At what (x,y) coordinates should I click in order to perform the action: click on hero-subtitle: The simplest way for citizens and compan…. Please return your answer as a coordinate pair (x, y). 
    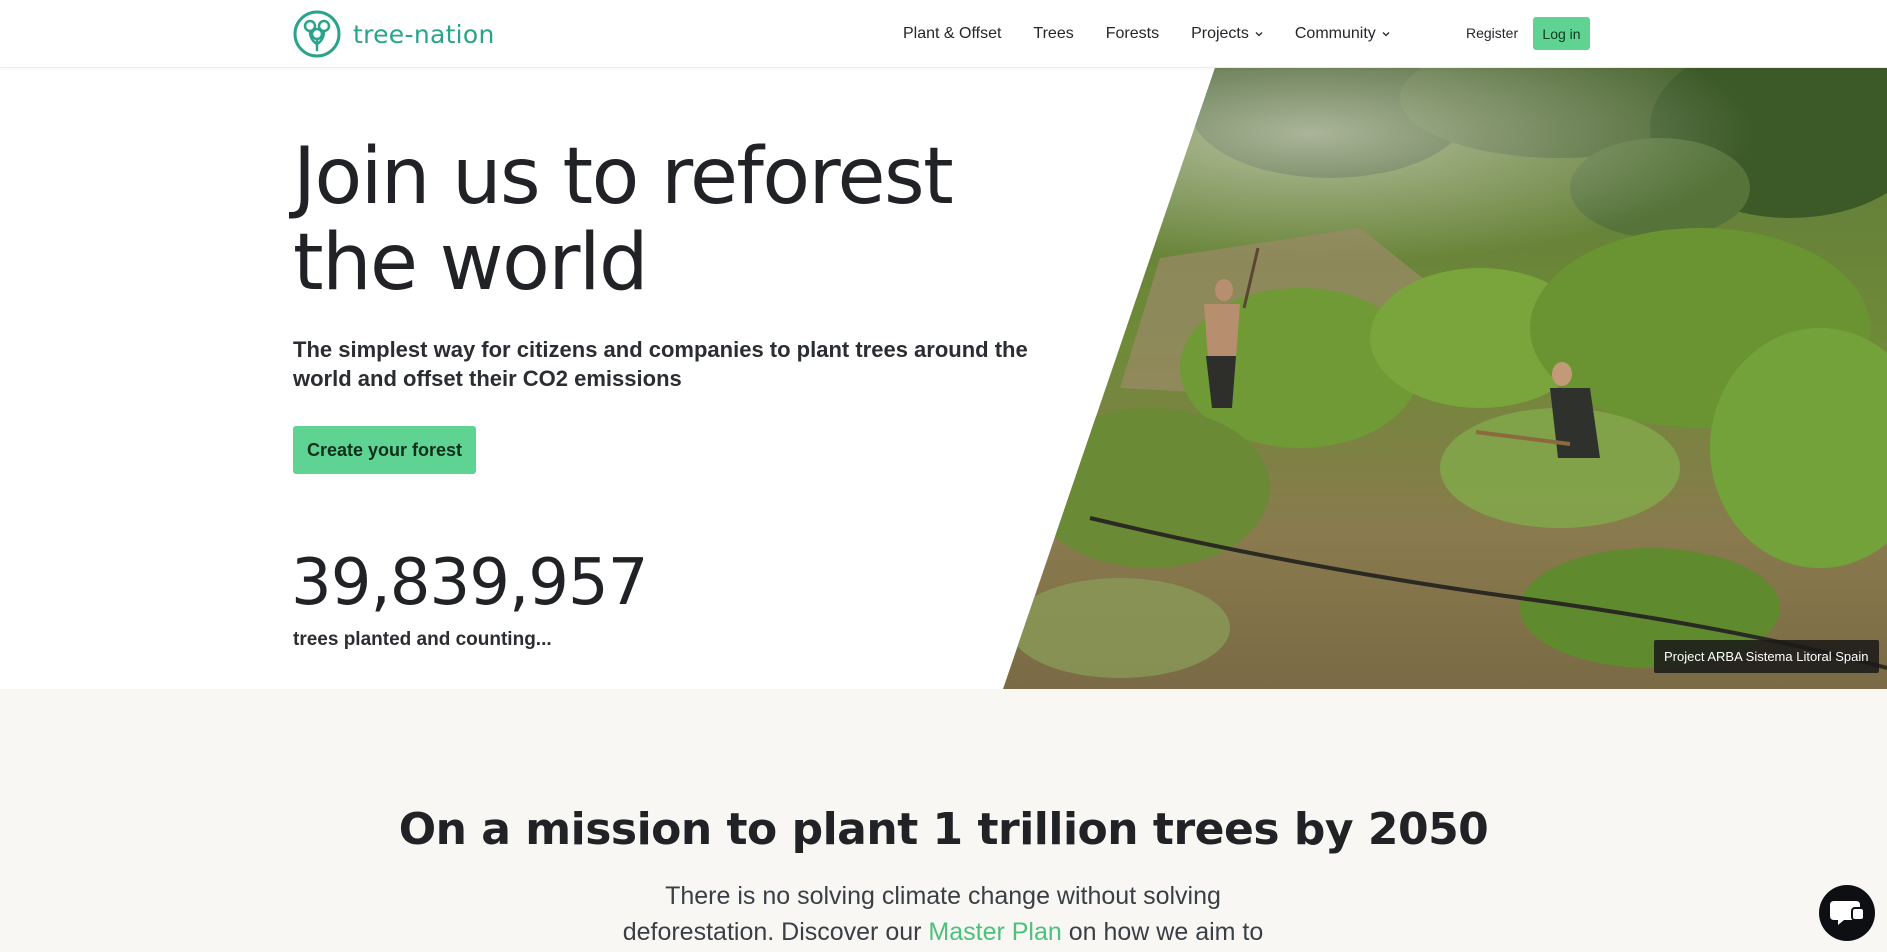
    Looking at the image, I should click on (660, 364).